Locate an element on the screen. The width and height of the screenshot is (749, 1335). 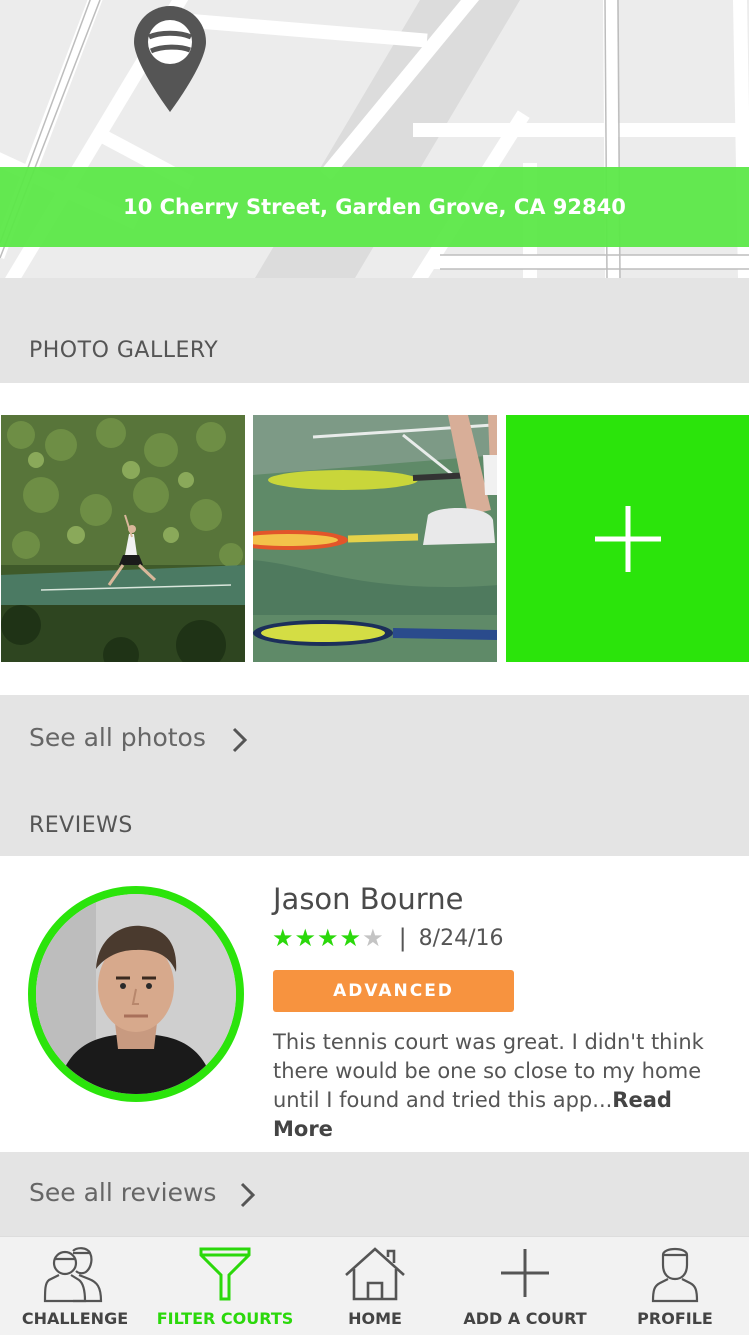
reviewer-name: Jason Bourne is located at coordinates (368, 899).